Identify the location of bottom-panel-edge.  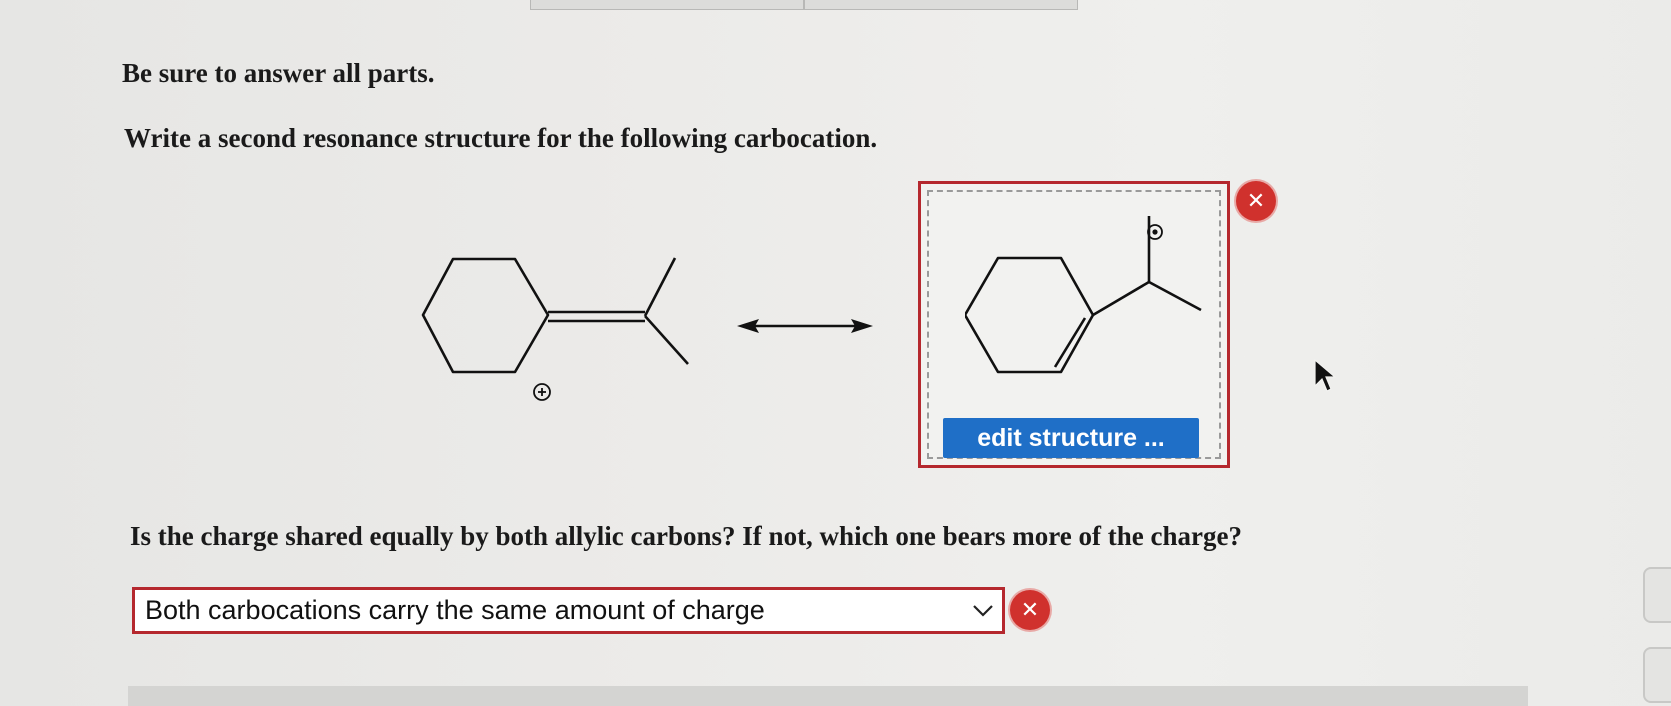
(828, 696).